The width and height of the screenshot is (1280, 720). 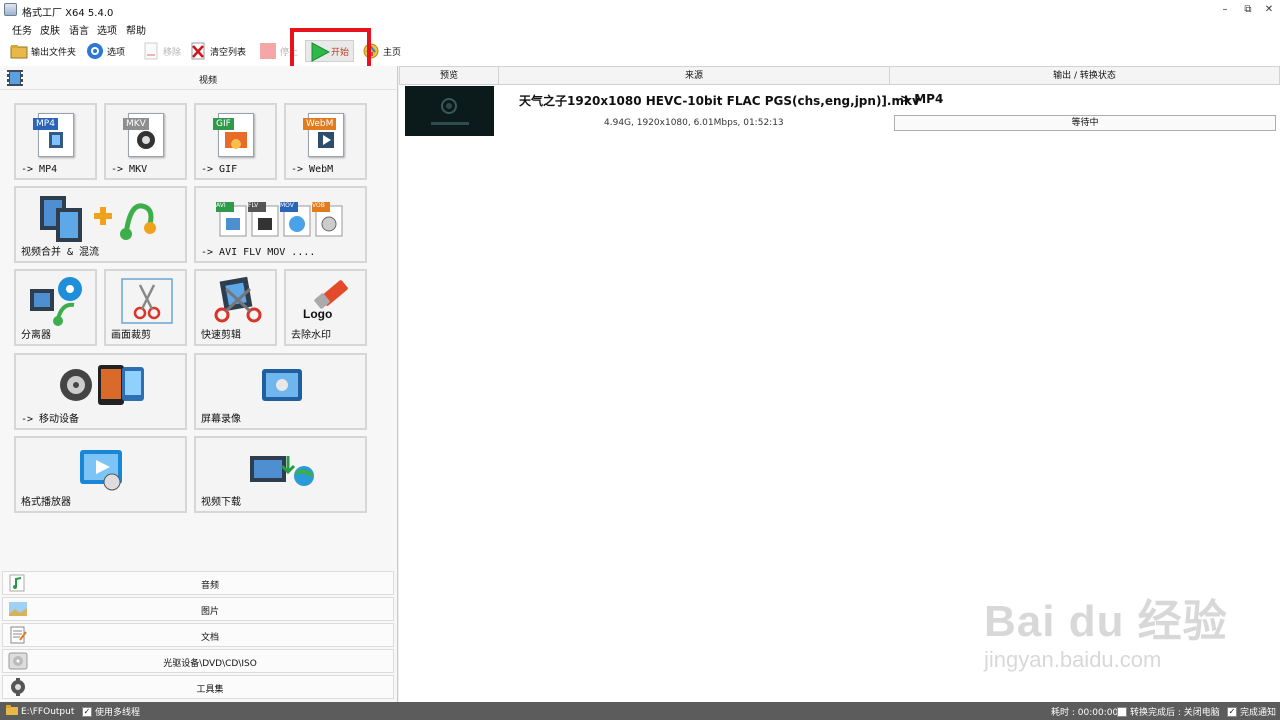 I want to click on optical-drive-category-label: 光驱设备\DVD\CD\ISO, so click(x=210, y=664).